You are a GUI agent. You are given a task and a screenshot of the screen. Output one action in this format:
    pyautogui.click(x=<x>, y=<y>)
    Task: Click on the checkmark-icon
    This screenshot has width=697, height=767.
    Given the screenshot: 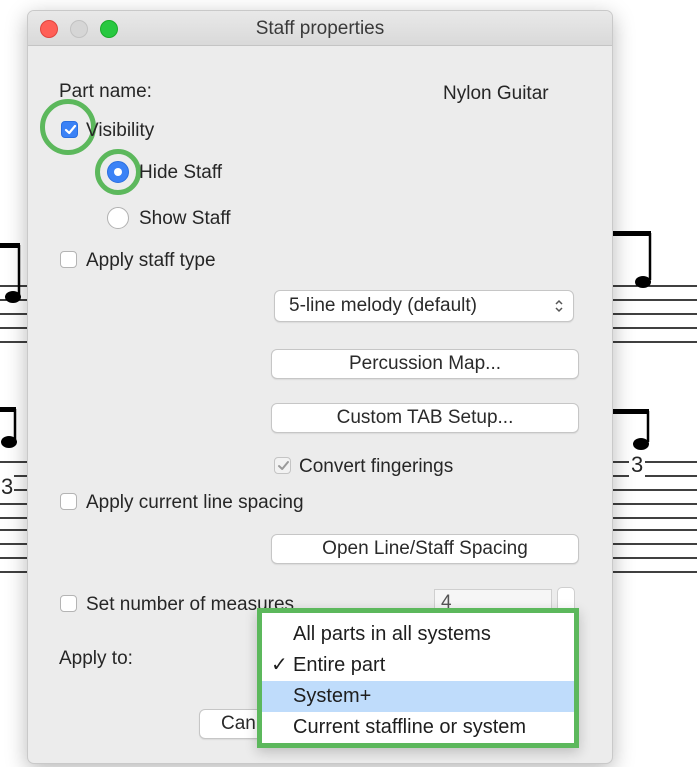 What is the action you would take?
    pyautogui.click(x=283, y=465)
    